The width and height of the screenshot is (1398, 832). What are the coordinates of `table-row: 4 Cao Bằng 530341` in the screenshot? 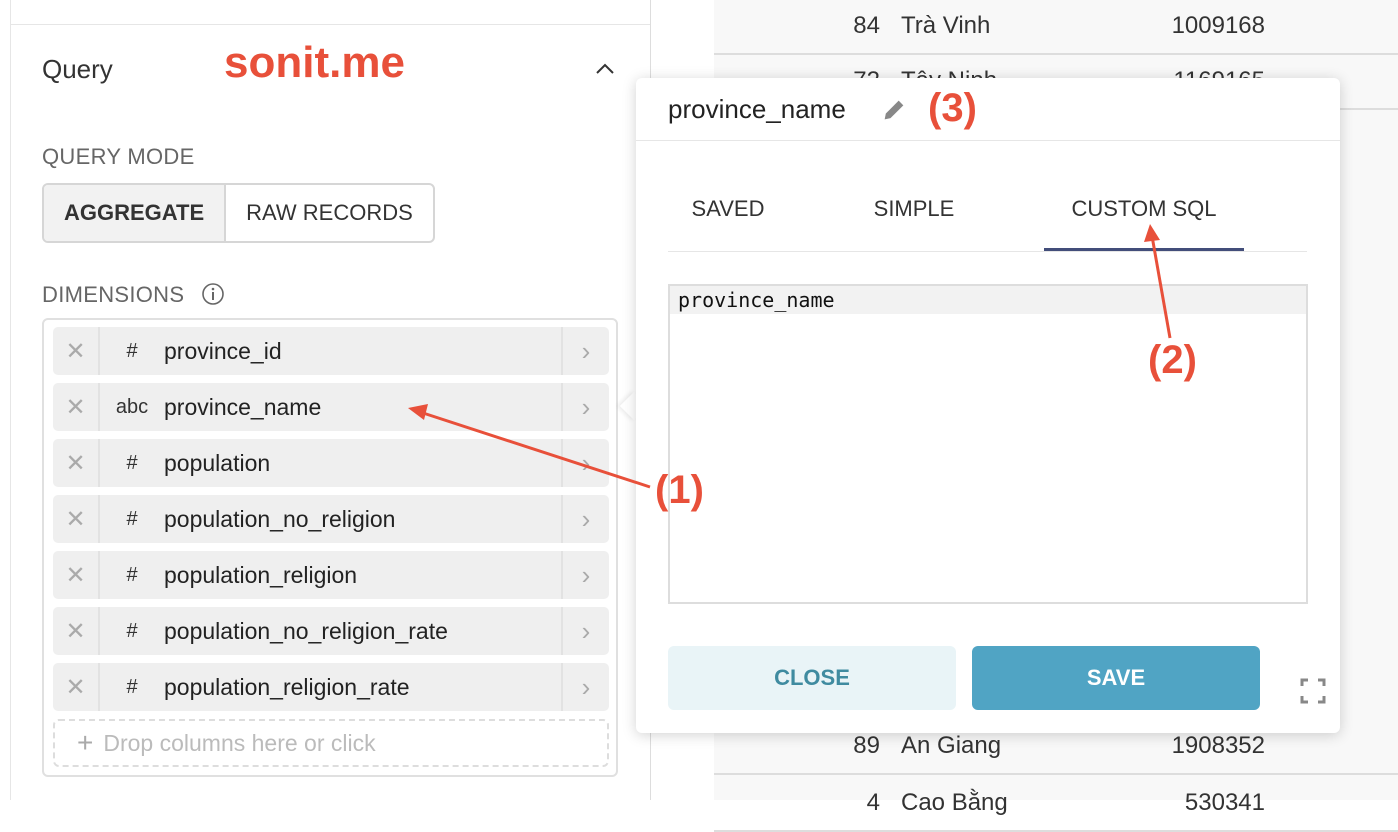 It's located at (1056, 804).